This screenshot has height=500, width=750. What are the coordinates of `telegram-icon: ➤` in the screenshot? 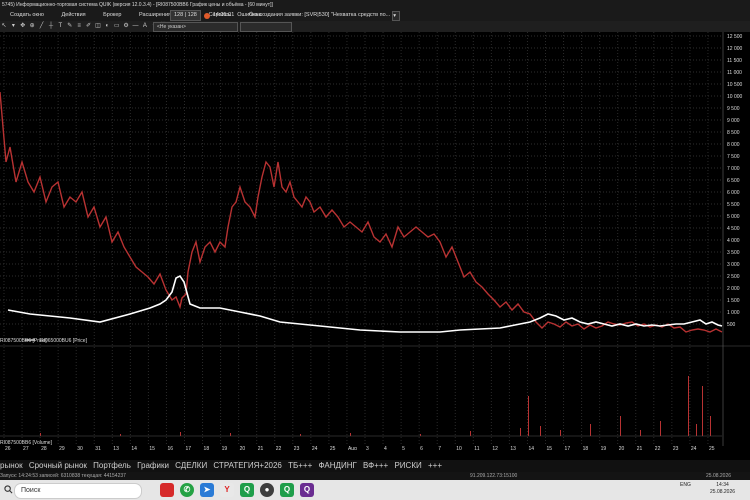 It's located at (207, 490).